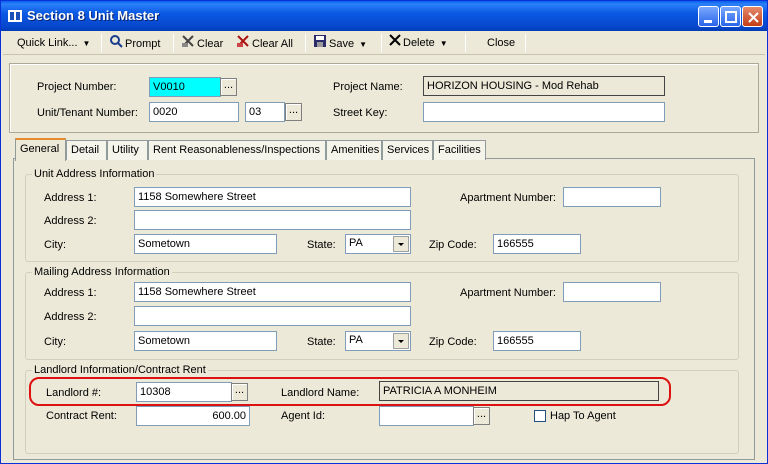 The height and width of the screenshot is (464, 768). I want to click on prompt-button: Prompt, so click(134, 43).